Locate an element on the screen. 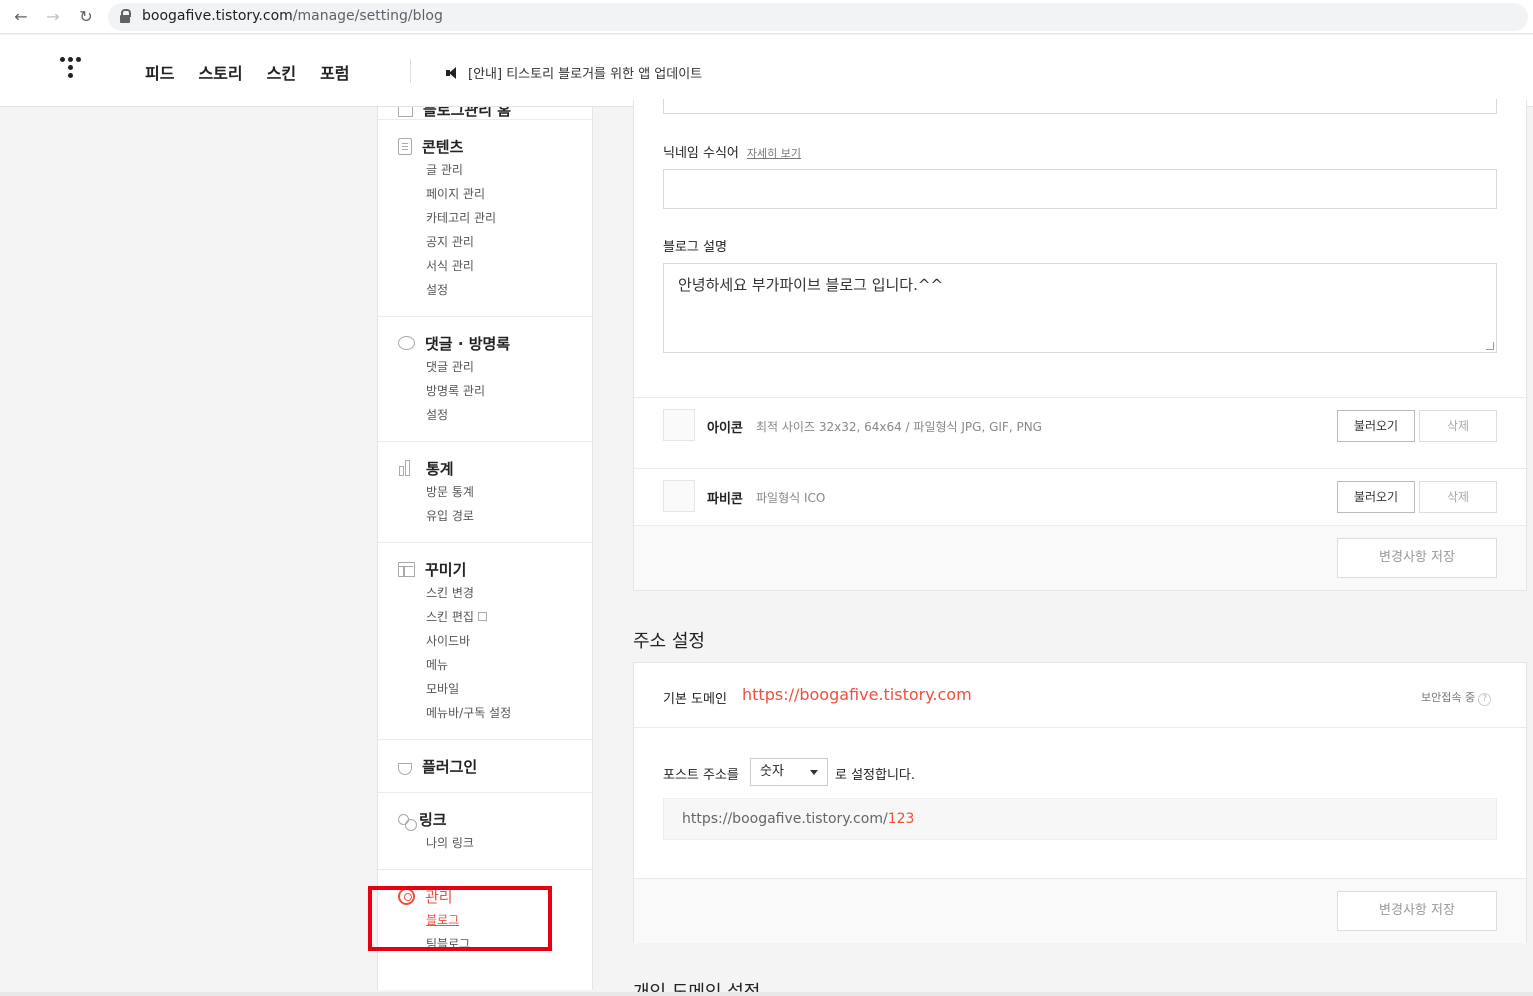 This screenshot has width=1533, height=996. sidebar-group-title: 플러그인 is located at coordinates (449, 766).